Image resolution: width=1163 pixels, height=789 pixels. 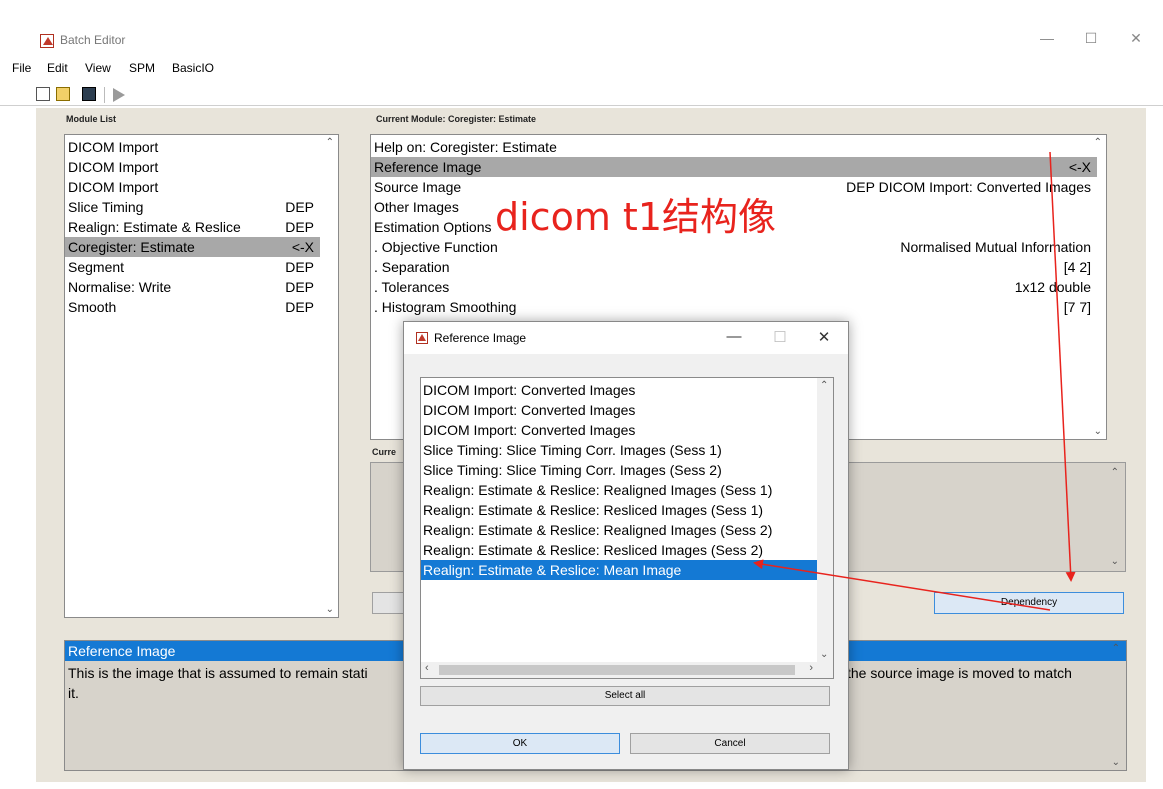 I want to click on help-text-right: the source image is moved to match, so click(x=959, y=673).